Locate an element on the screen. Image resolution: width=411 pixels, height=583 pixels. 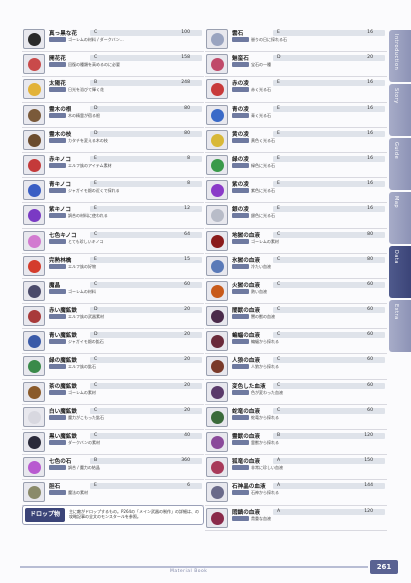
chapter-tab-story: Story is located at coordinates (400, 110).